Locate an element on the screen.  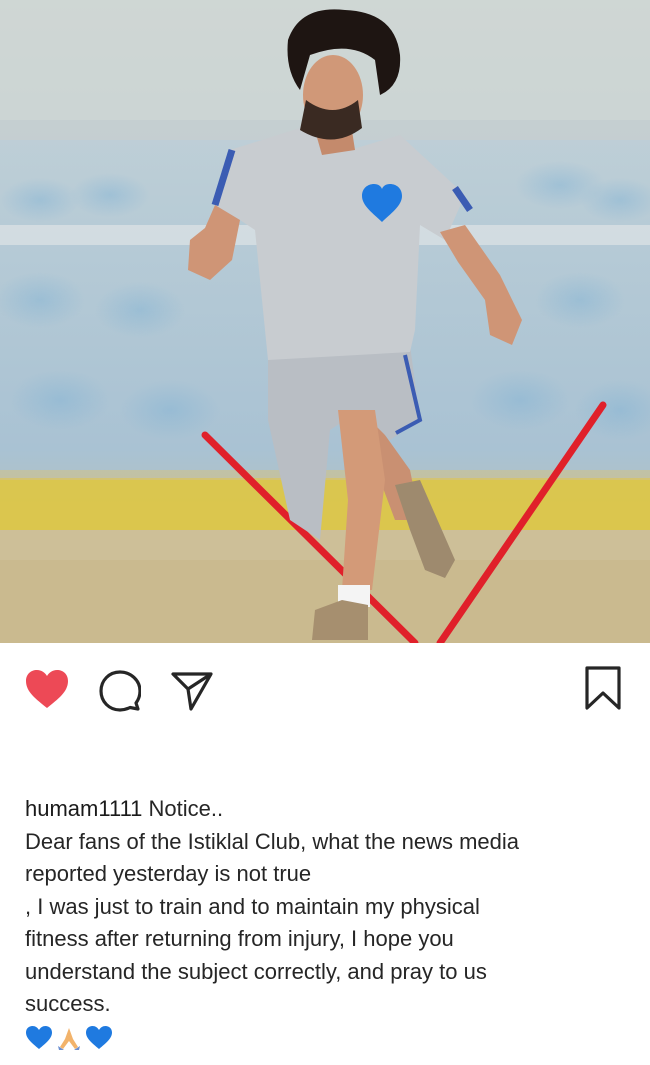
comment-bubble-icon is located at coordinates (120, 691).